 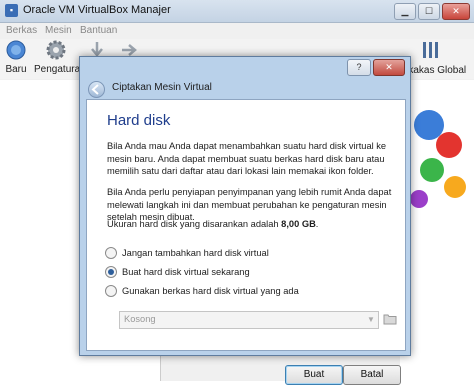 I want to click on dialog-header: Ciptakan Mesin Virtual, so click(x=245, y=88).